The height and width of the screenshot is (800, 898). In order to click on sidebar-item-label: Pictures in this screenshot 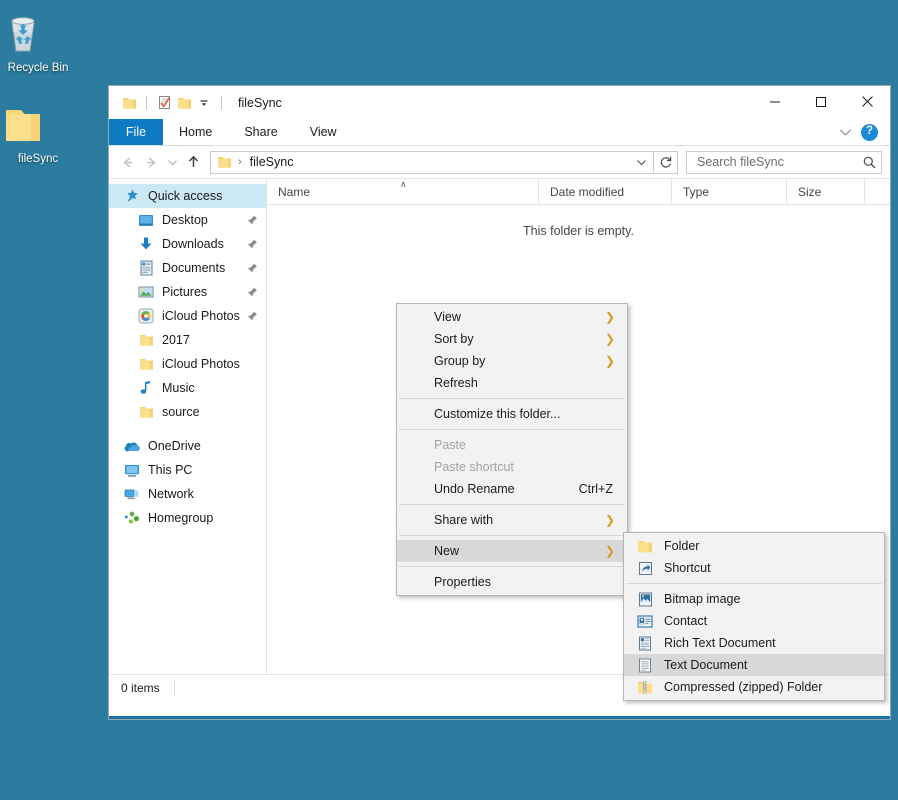, I will do `click(185, 292)`.